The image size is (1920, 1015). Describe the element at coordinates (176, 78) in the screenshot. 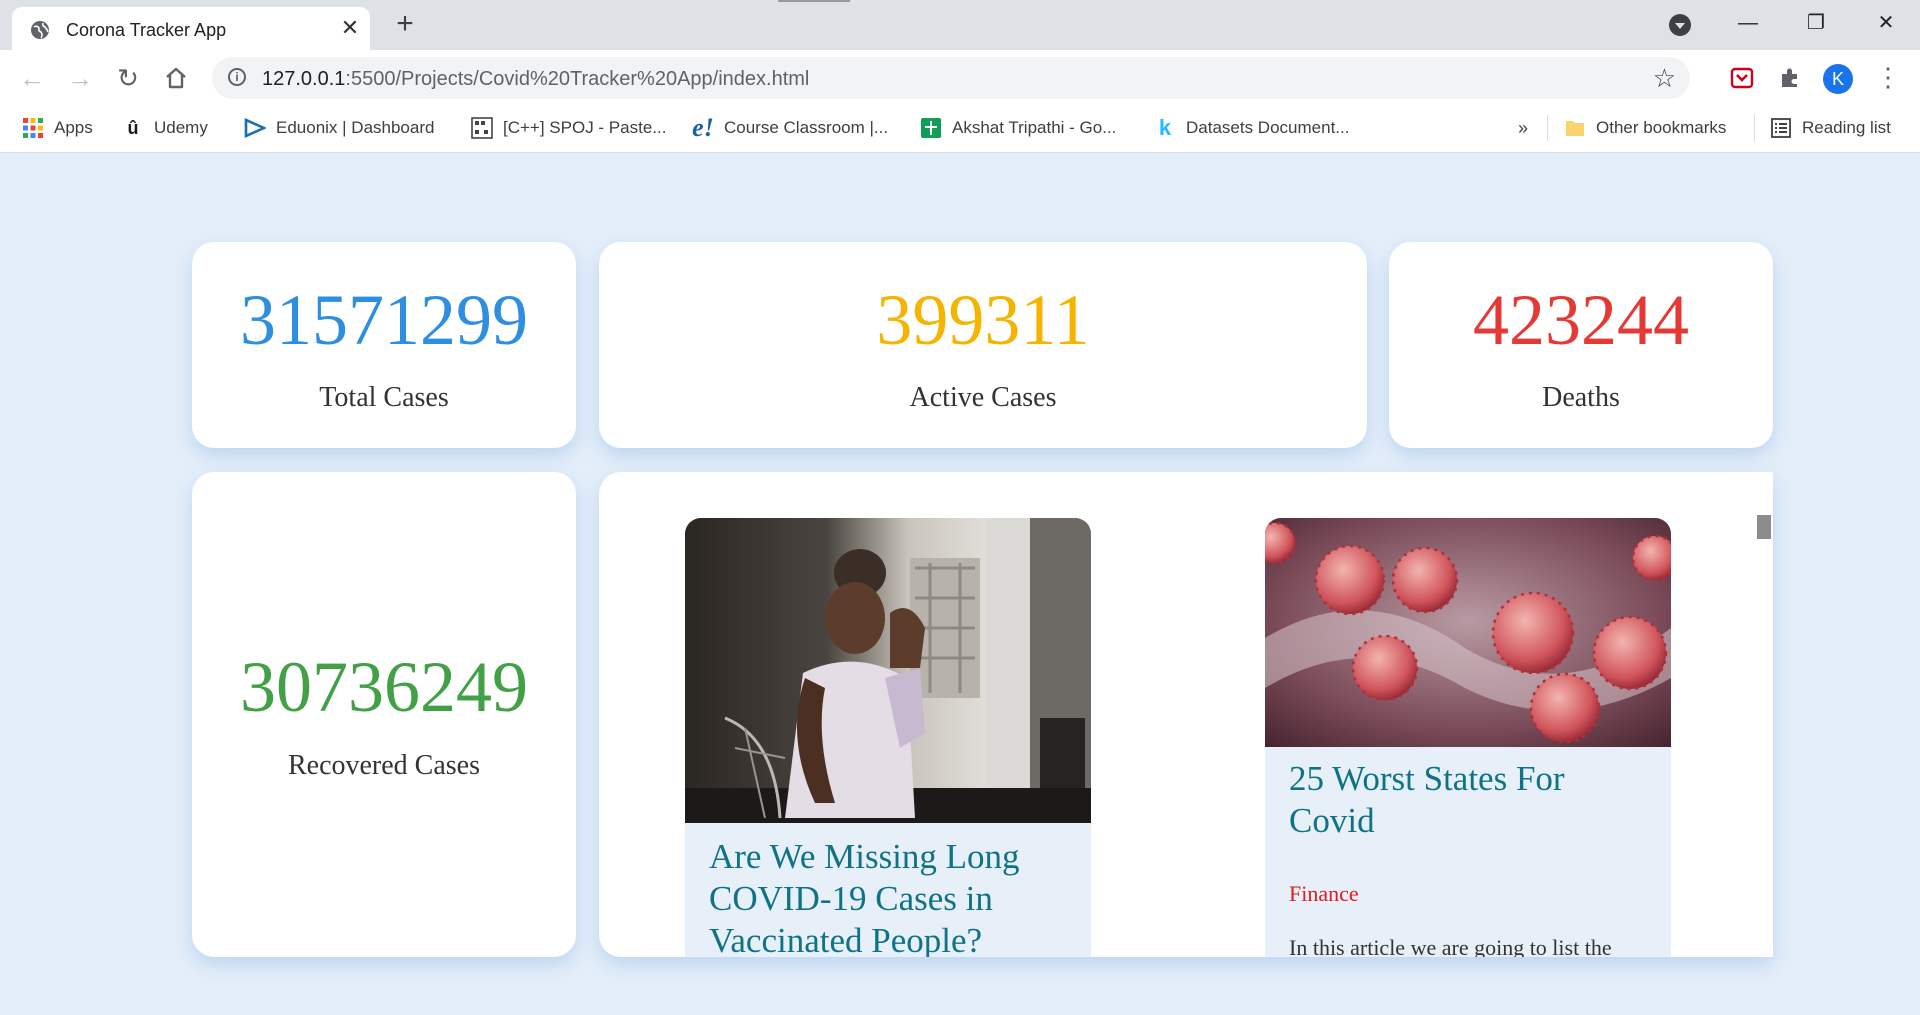

I see `home-icon` at that location.